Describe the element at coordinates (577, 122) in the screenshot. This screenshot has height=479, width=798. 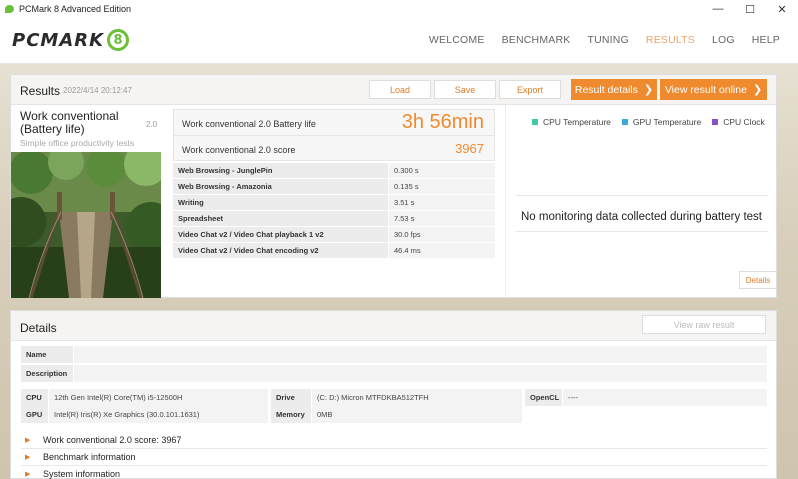
I see `legend-label: CPU Temperature` at that location.